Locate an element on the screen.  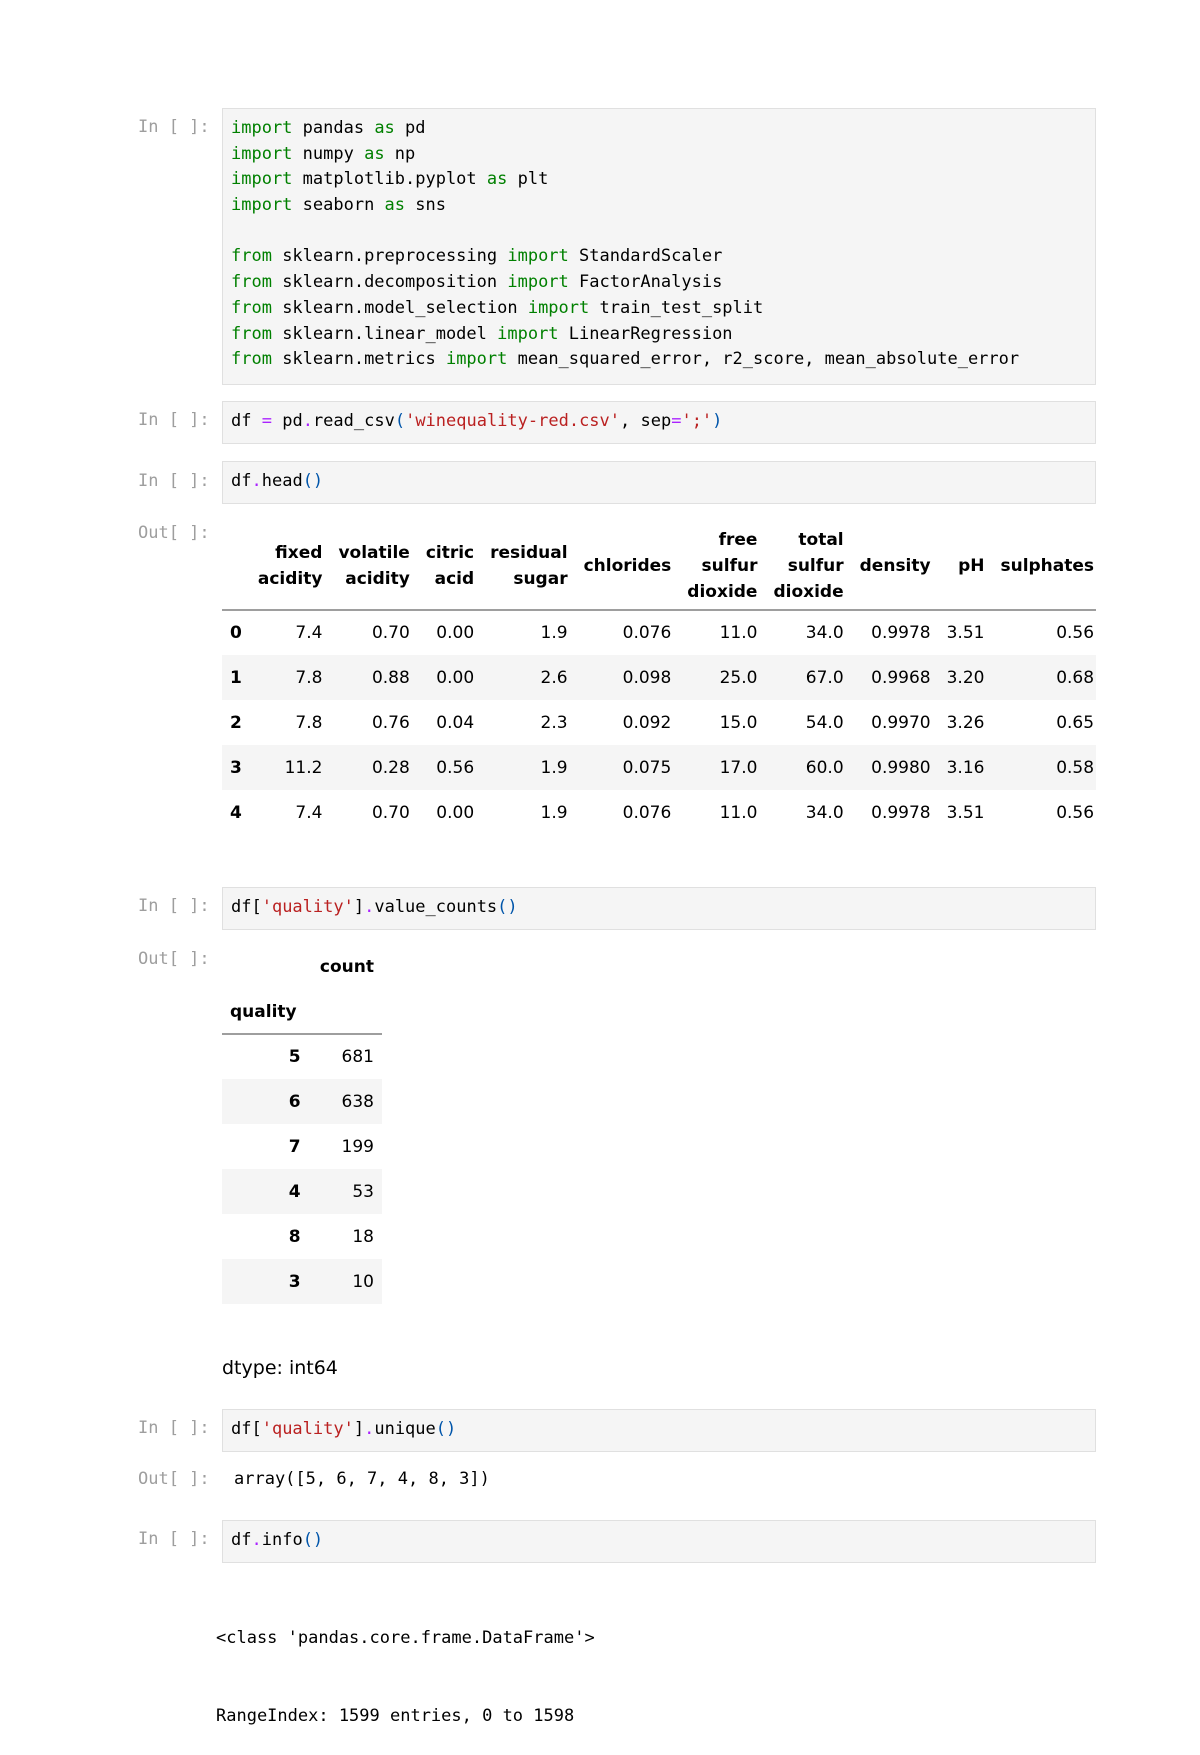
value-counts-output: count quality 5 681 6 638 7 199 4 53 8 18 3 10 is located at coordinates (302, 1124).